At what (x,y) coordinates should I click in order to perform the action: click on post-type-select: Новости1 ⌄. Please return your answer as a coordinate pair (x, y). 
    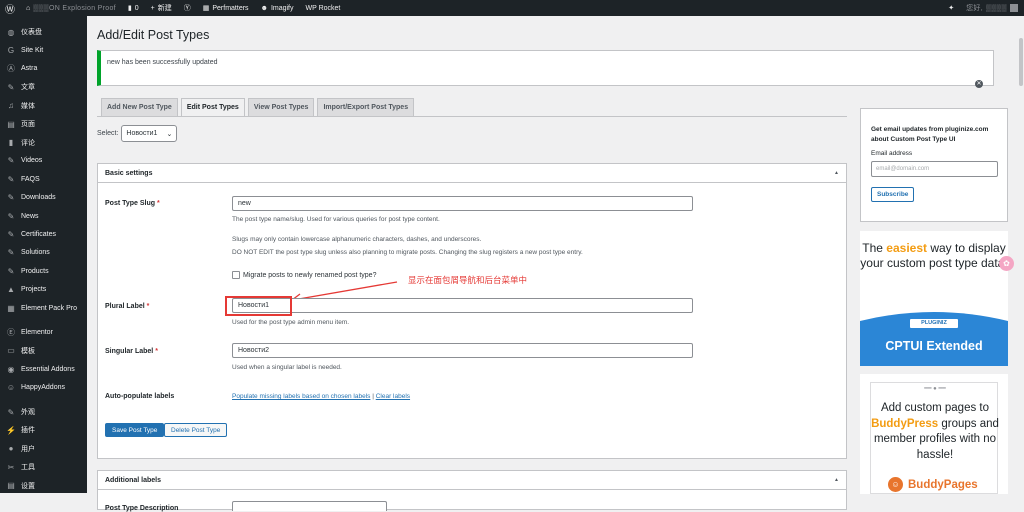
    Looking at the image, I should click on (149, 133).